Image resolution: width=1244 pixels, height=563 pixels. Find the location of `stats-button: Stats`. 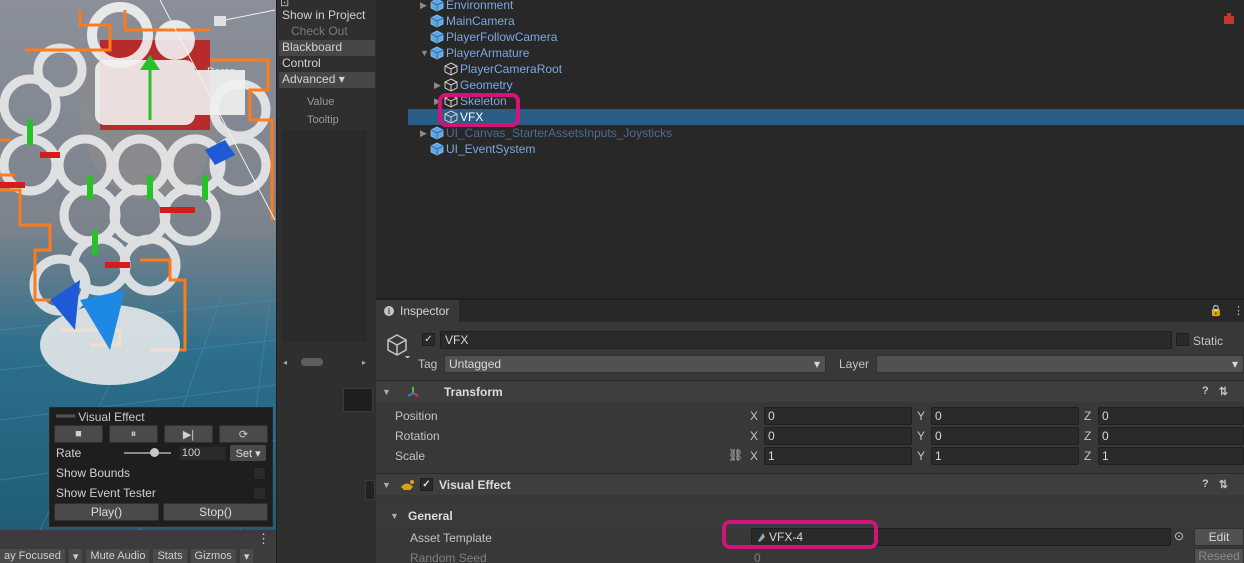

stats-button: Stats is located at coordinates (170, 556).